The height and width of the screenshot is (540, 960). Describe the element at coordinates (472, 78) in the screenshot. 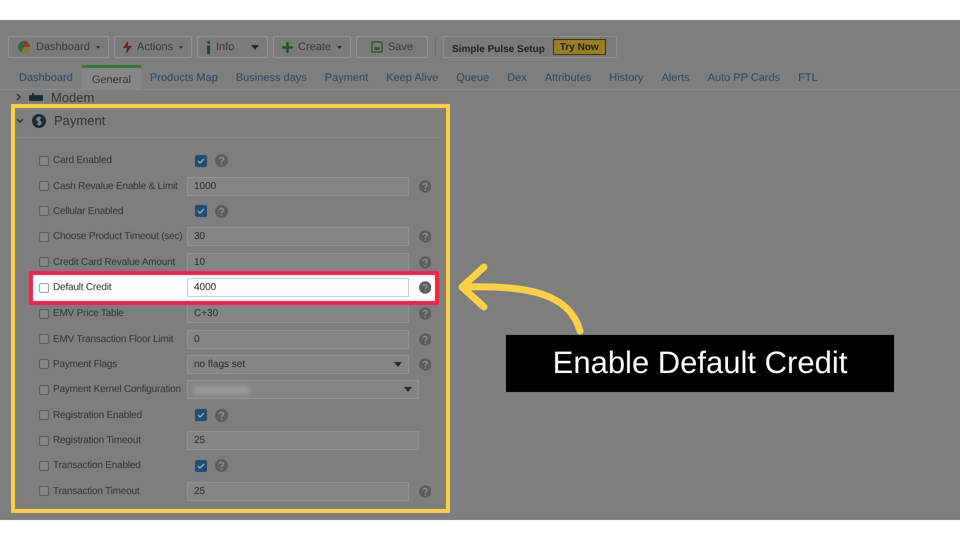

I see `tab: Queue` at that location.